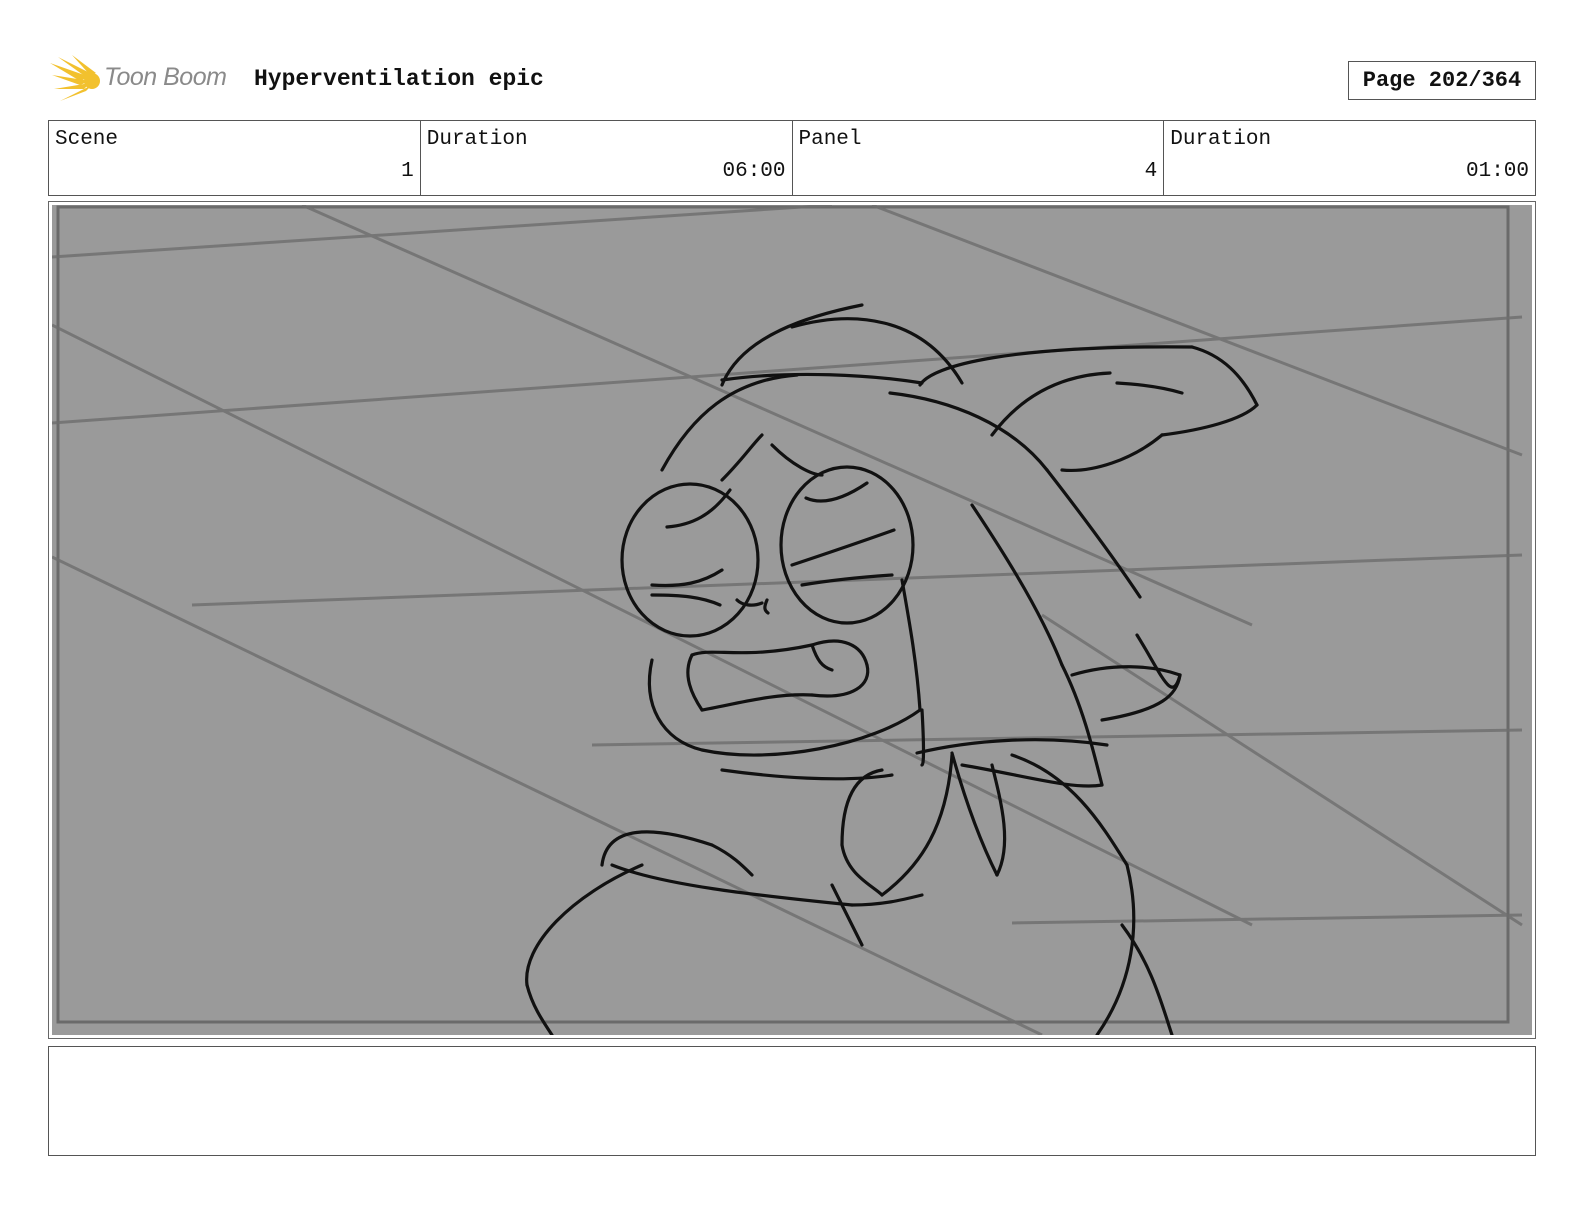 The height and width of the screenshot is (1224, 1584). What do you see at coordinates (399, 79) in the screenshot?
I see `document-title: Hyperventilation epic` at bounding box center [399, 79].